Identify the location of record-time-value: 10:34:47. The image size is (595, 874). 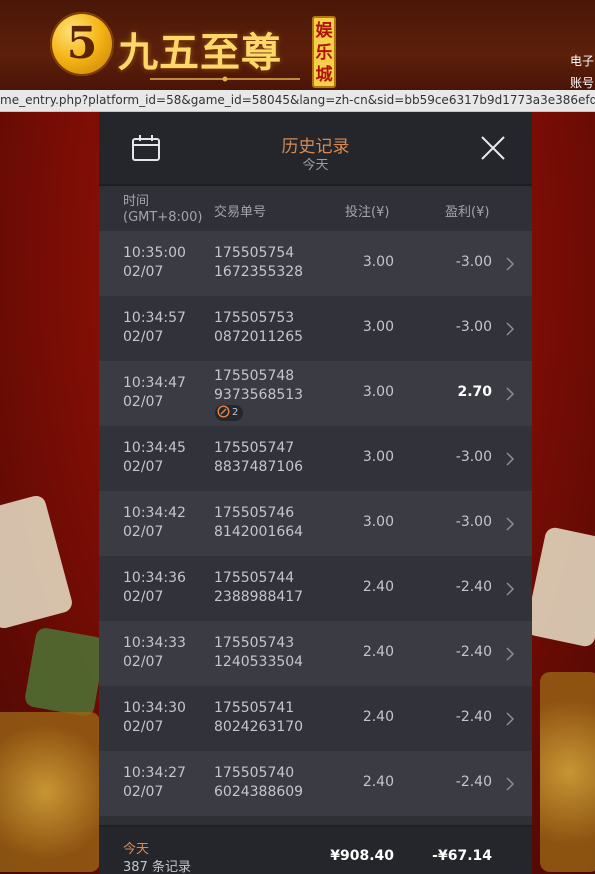
(154, 383).